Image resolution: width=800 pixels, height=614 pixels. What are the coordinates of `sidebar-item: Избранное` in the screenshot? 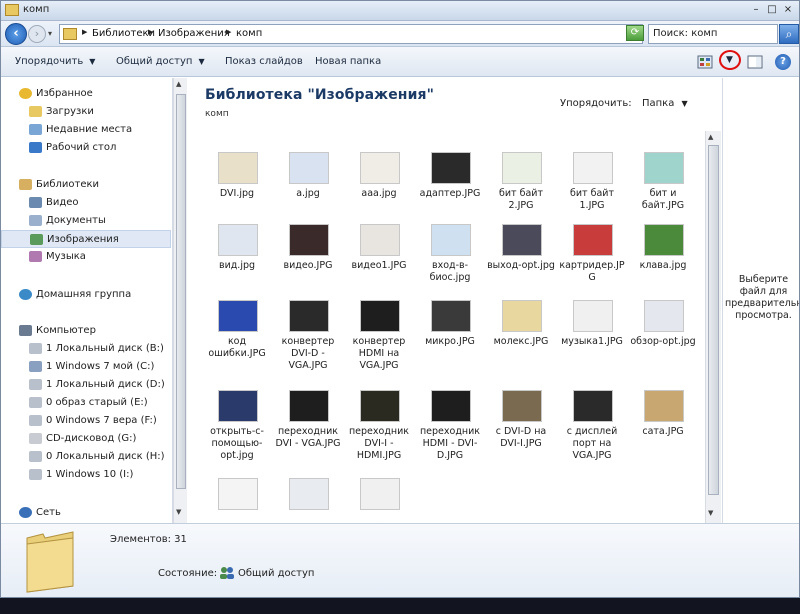 It's located at (86, 94).